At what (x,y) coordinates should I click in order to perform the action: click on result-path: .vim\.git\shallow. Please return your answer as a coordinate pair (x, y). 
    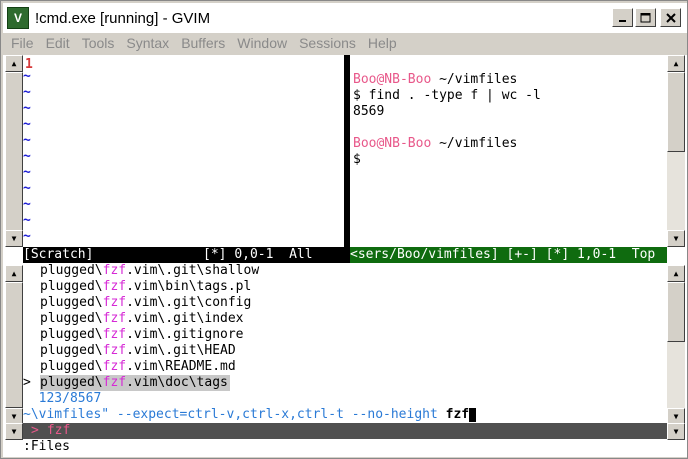
    Looking at the image, I should click on (193, 270).